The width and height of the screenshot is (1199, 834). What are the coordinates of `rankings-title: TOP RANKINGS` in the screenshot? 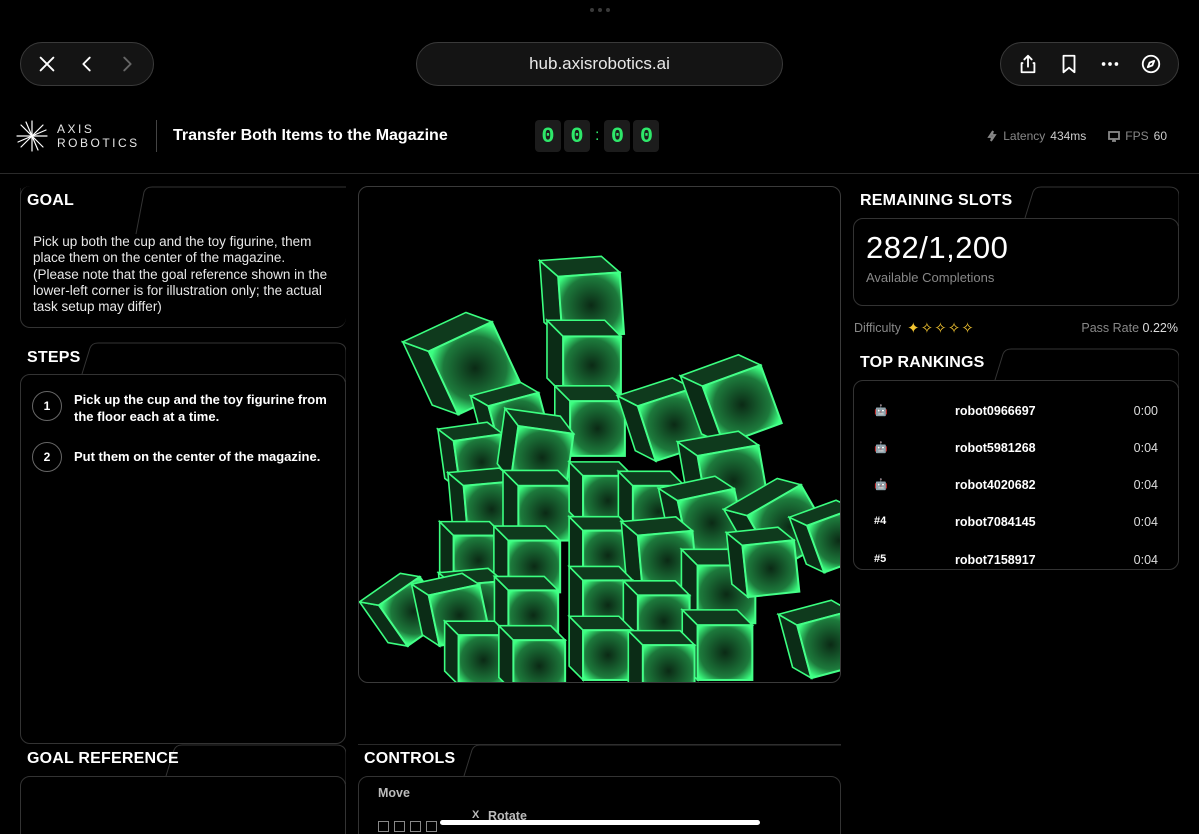 It's located at (922, 362).